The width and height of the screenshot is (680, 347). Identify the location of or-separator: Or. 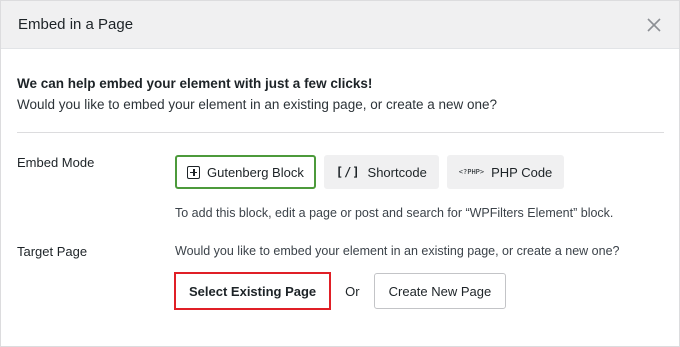
(352, 291).